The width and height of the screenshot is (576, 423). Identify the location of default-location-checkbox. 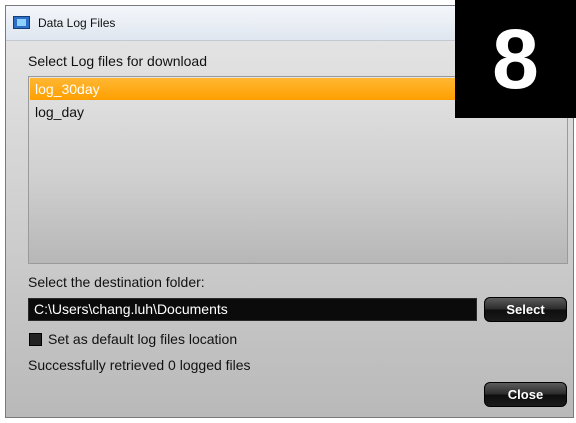
(35, 339).